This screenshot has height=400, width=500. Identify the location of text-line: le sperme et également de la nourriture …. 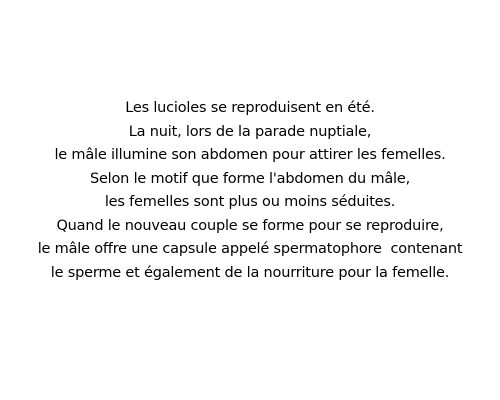
(250, 272).